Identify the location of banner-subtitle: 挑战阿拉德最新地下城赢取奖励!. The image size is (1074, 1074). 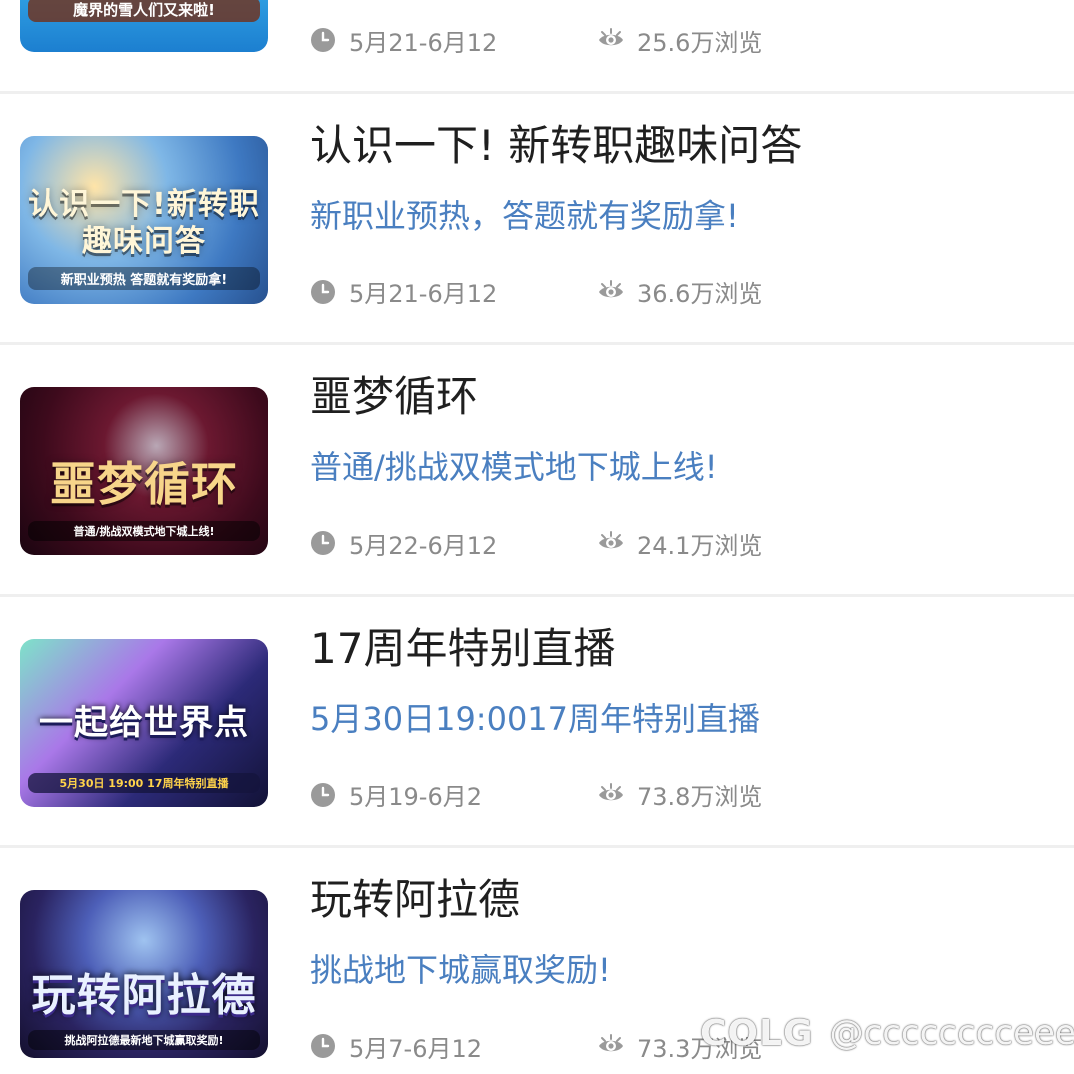
(144, 1040).